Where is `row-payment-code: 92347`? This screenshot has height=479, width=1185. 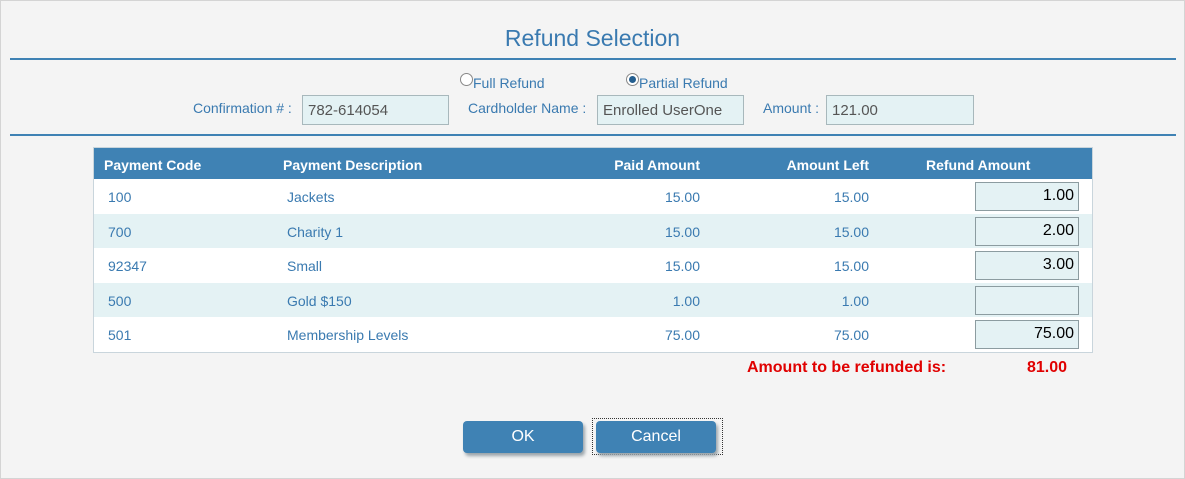
row-payment-code: 92347 is located at coordinates (127, 266).